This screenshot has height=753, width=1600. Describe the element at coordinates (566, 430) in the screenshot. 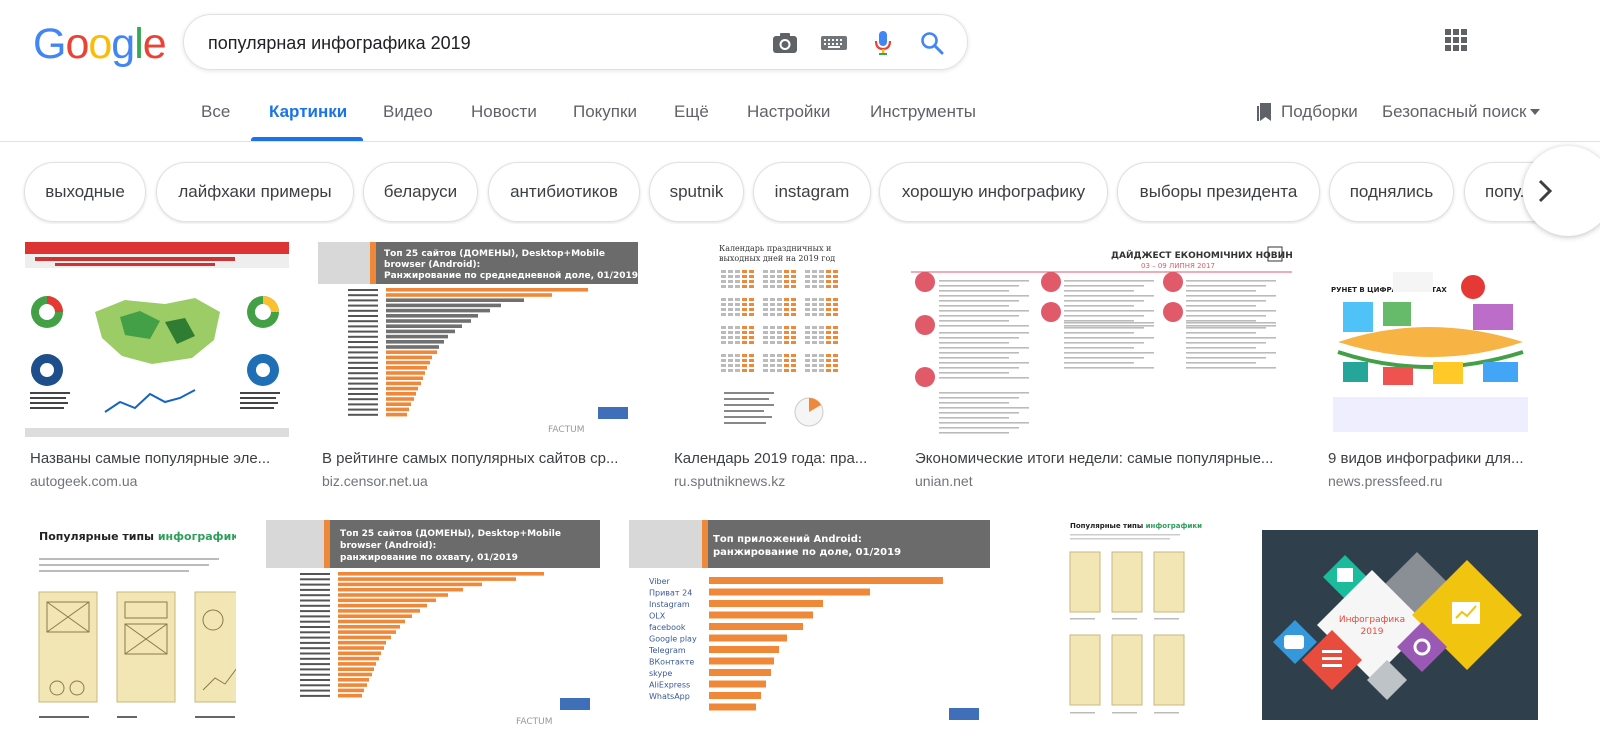

I see `factum-logo: FACTUM` at that location.